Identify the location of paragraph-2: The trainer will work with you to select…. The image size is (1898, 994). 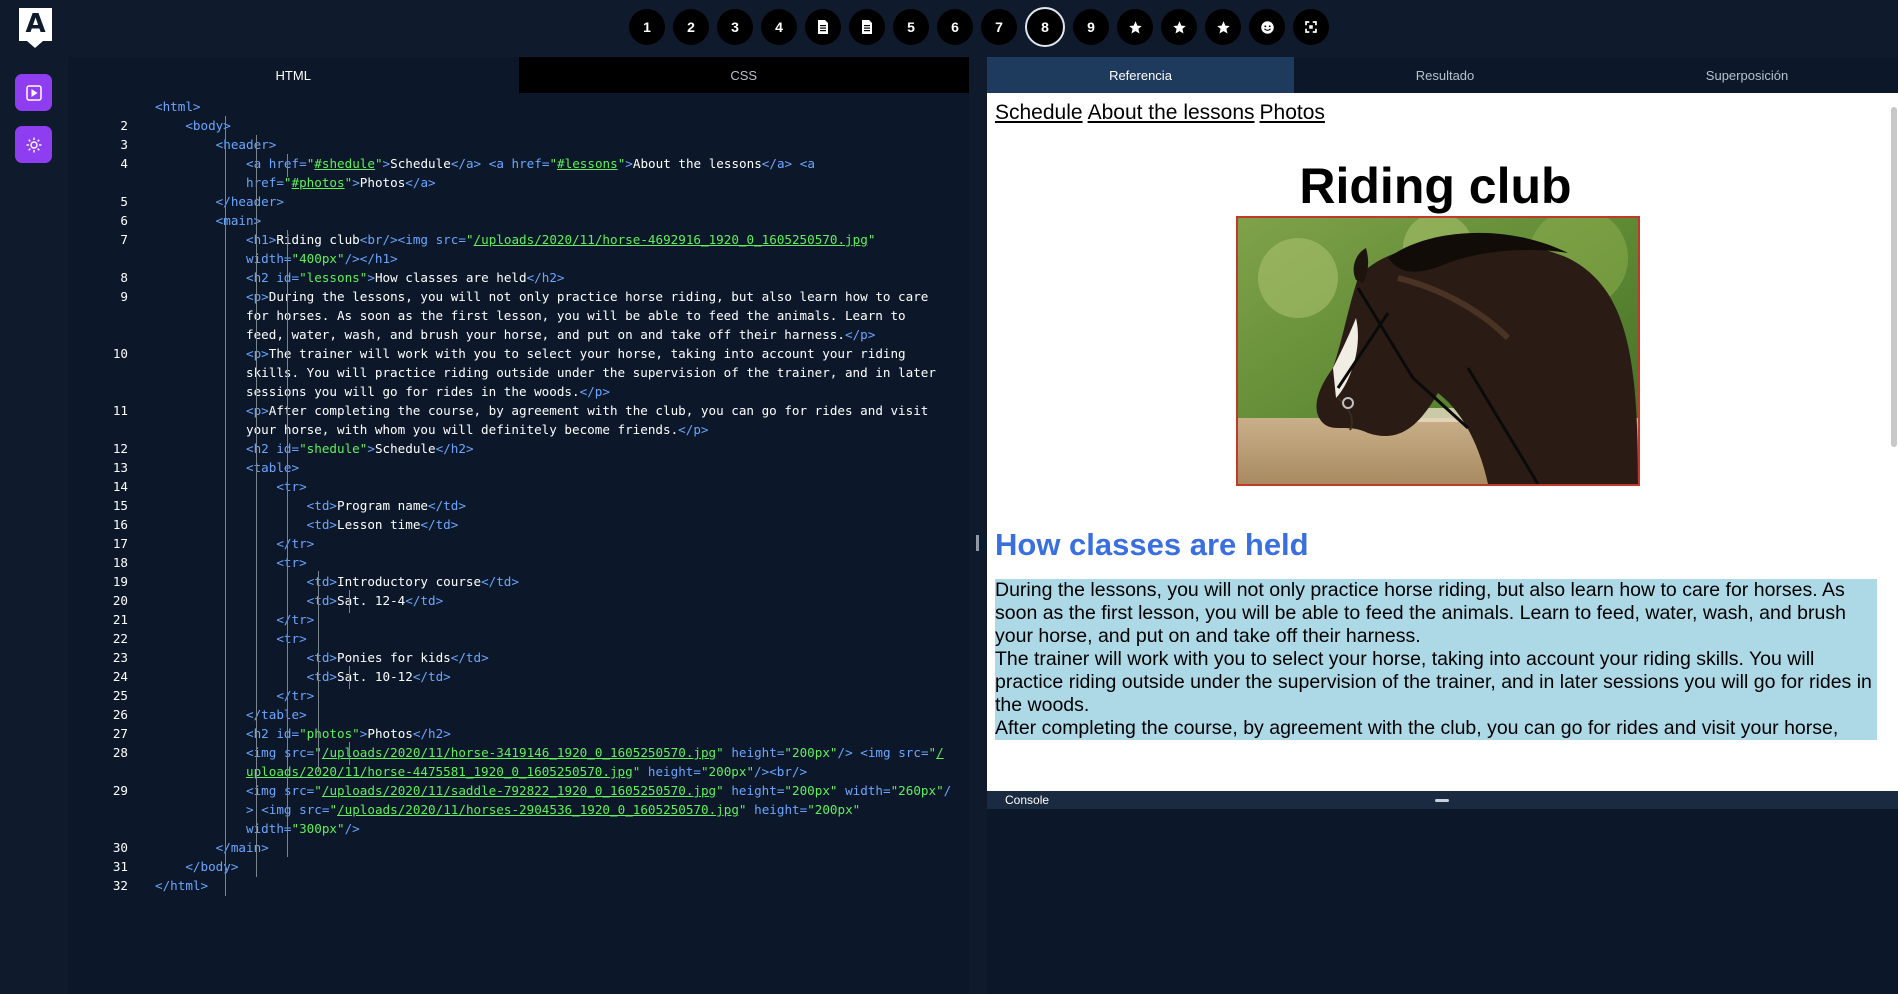
(1436, 682).